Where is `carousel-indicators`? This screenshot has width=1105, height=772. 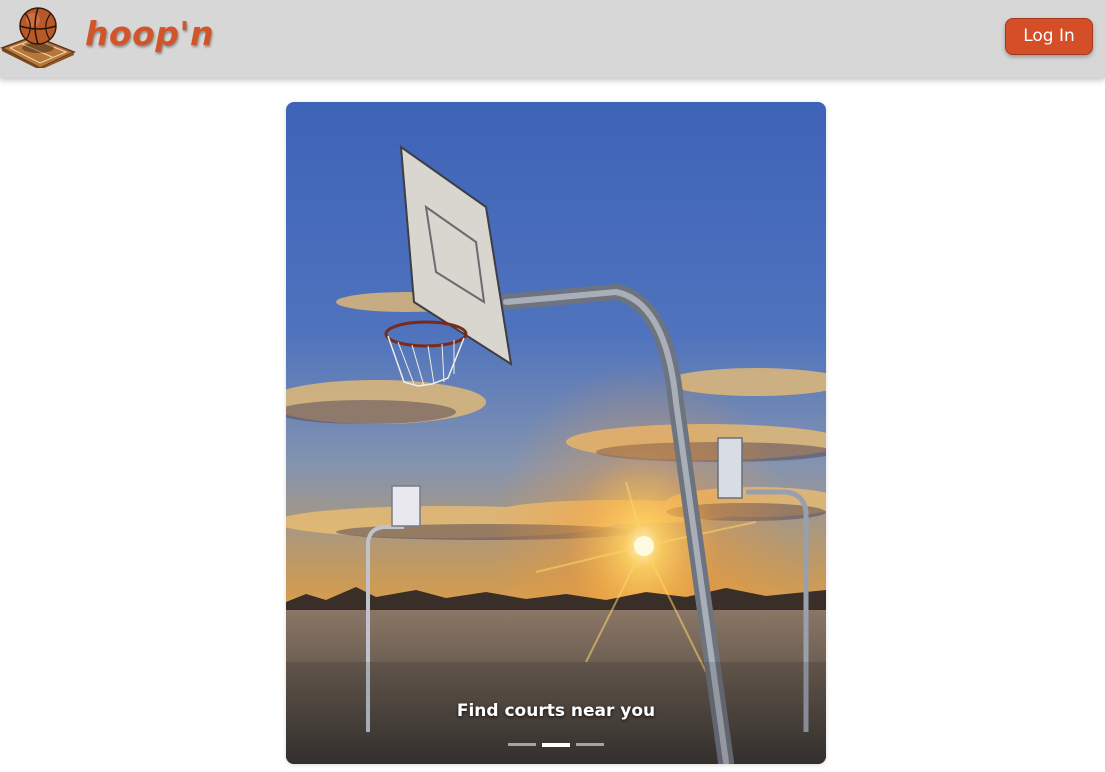 carousel-indicators is located at coordinates (556, 746).